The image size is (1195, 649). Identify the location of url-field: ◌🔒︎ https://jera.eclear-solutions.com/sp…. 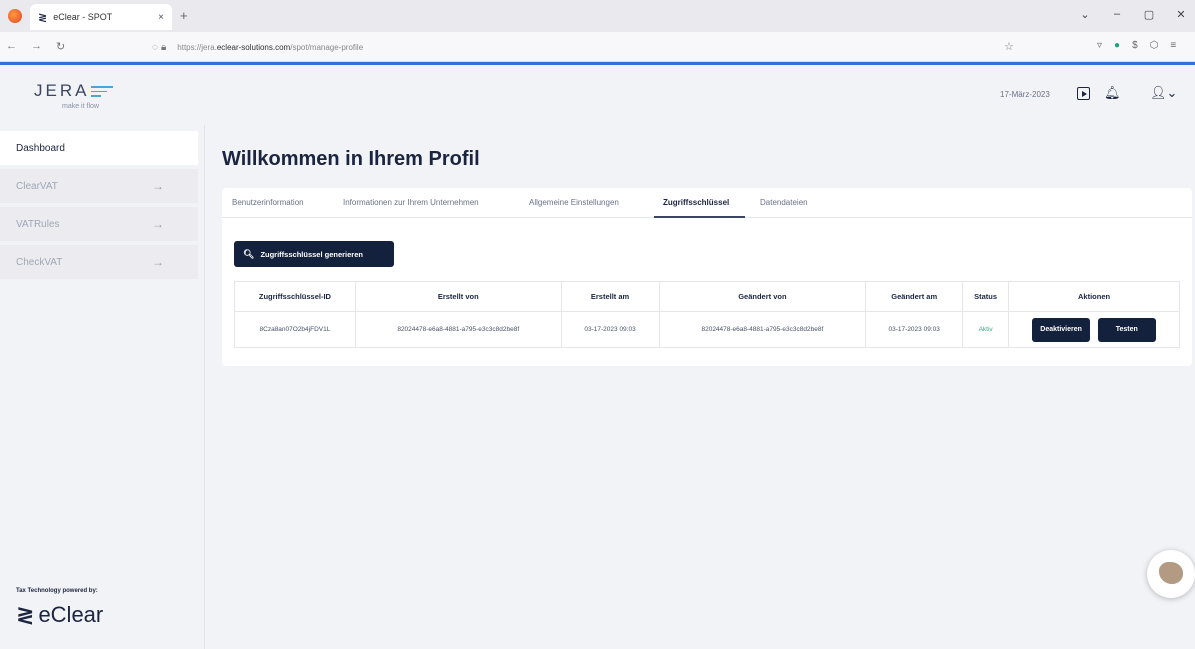
(583, 47).